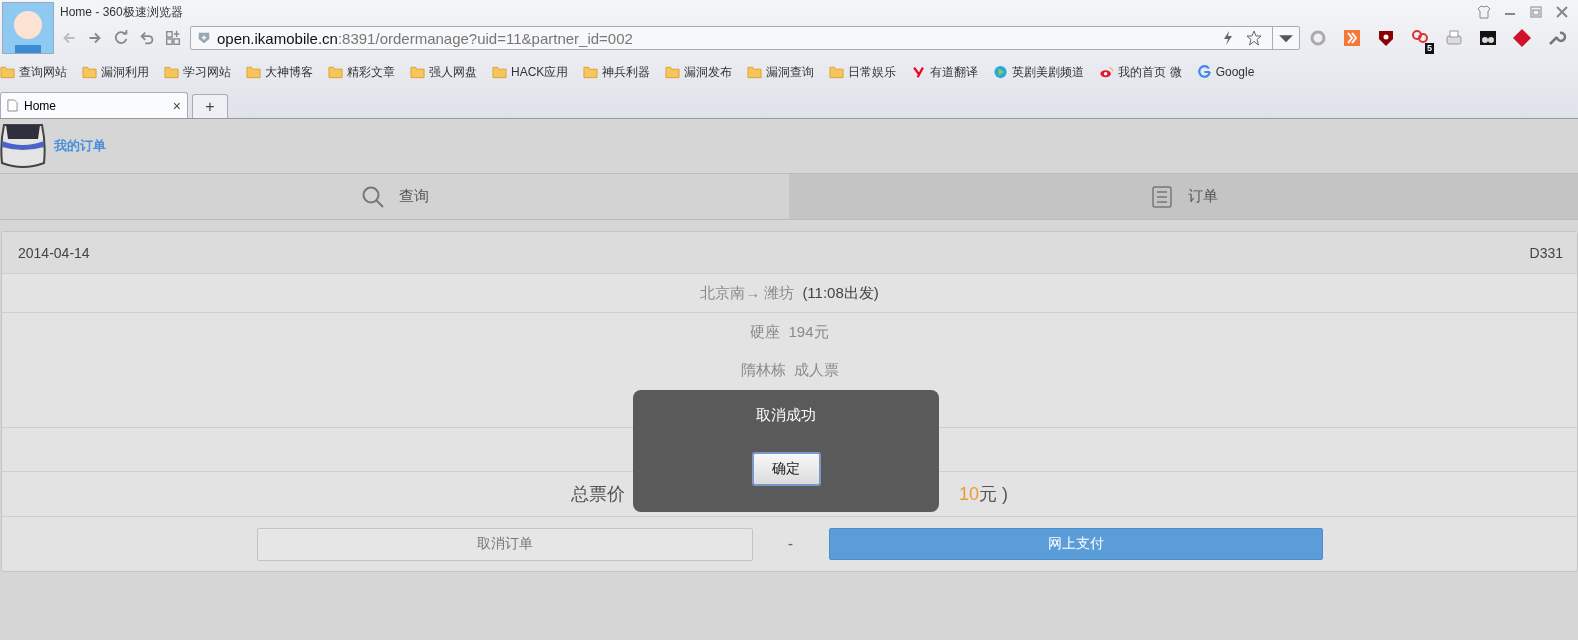 This screenshot has height=640, width=1578. Describe the element at coordinates (504, 544) in the screenshot. I see `cancel-order-button: 取消订单` at that location.